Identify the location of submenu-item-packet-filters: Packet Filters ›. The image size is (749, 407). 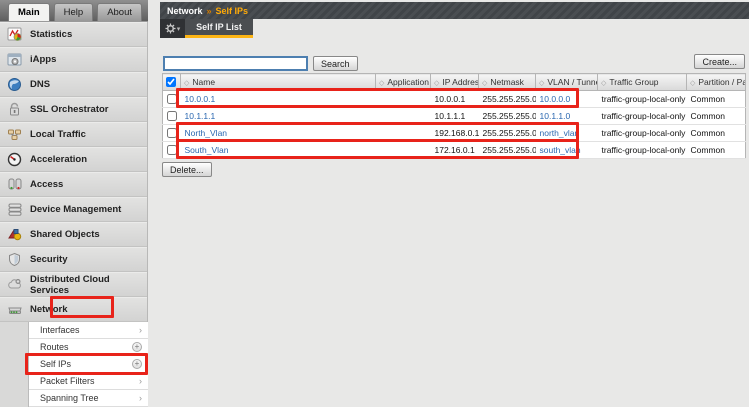
(88, 381).